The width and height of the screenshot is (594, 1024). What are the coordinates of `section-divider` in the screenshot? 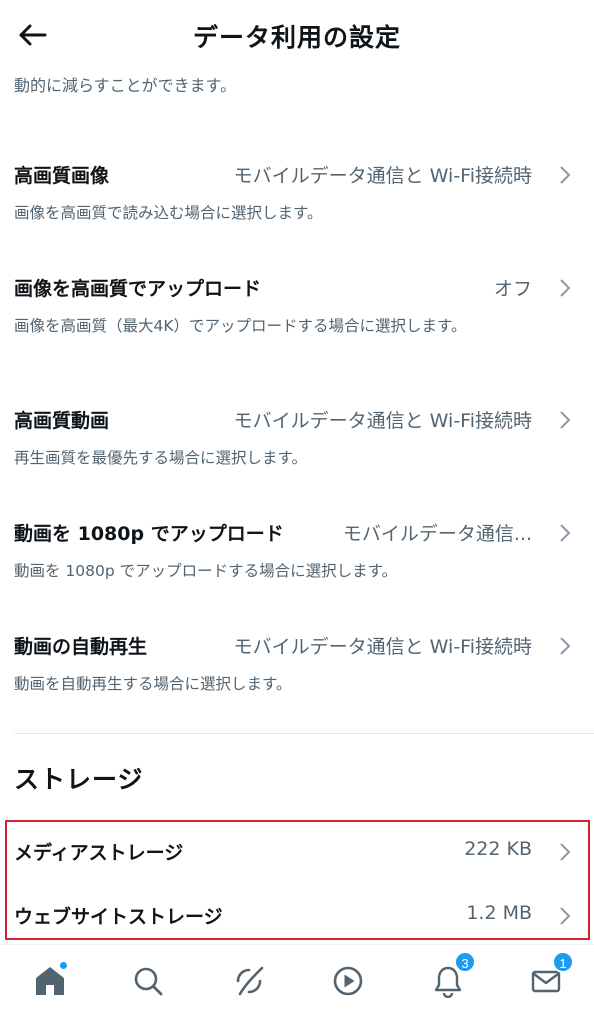 It's located at (304, 733).